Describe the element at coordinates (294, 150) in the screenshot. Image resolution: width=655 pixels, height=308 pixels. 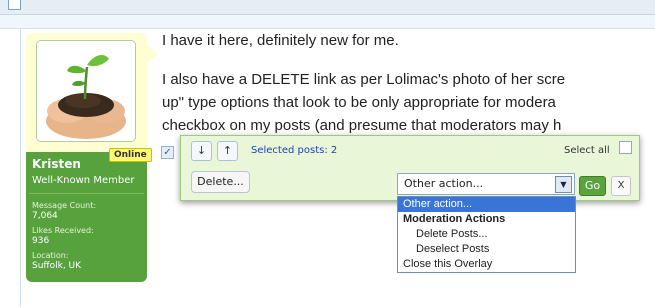
I see `selected-posts-count: Selected posts: 2` at that location.